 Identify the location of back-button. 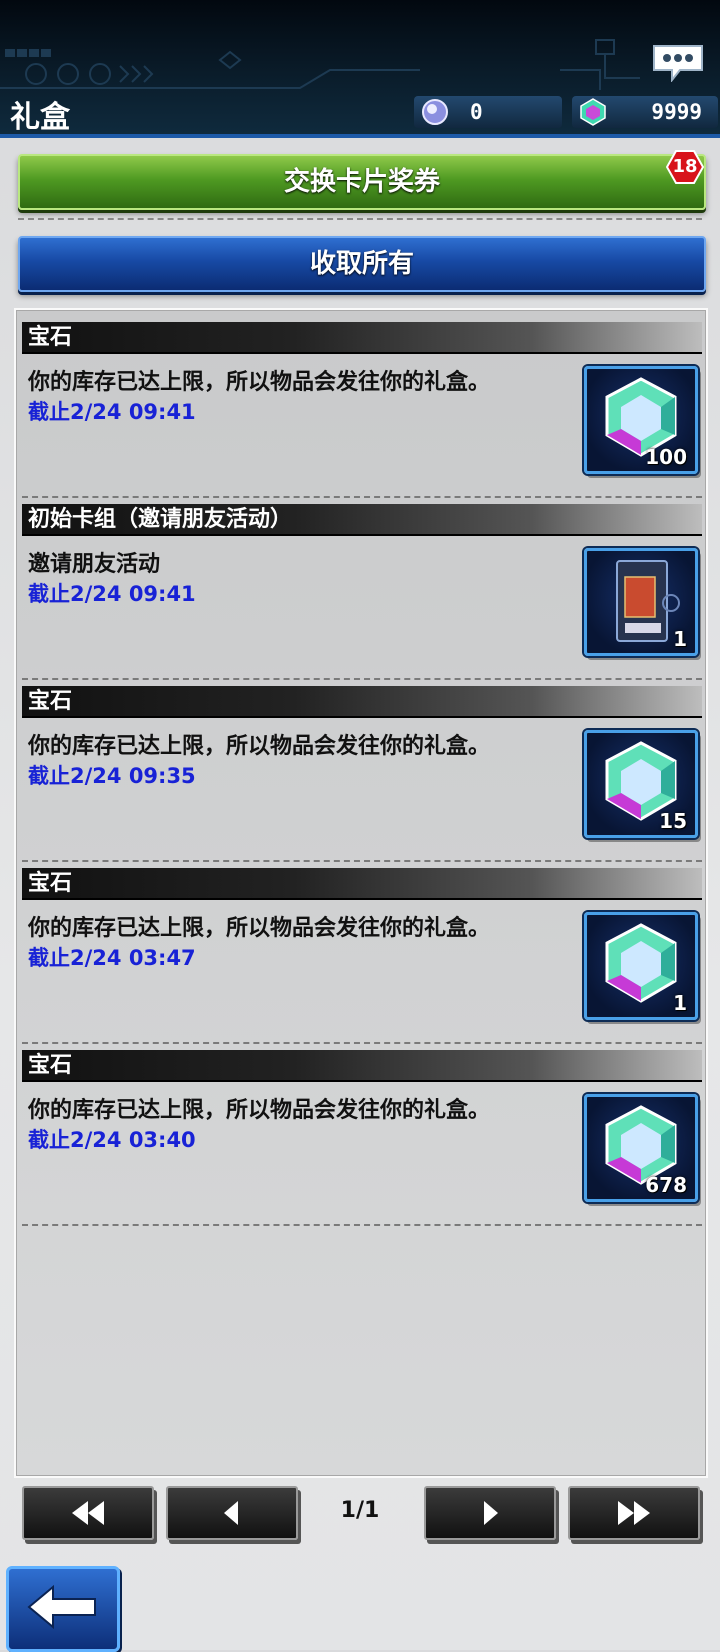
(63, 1609).